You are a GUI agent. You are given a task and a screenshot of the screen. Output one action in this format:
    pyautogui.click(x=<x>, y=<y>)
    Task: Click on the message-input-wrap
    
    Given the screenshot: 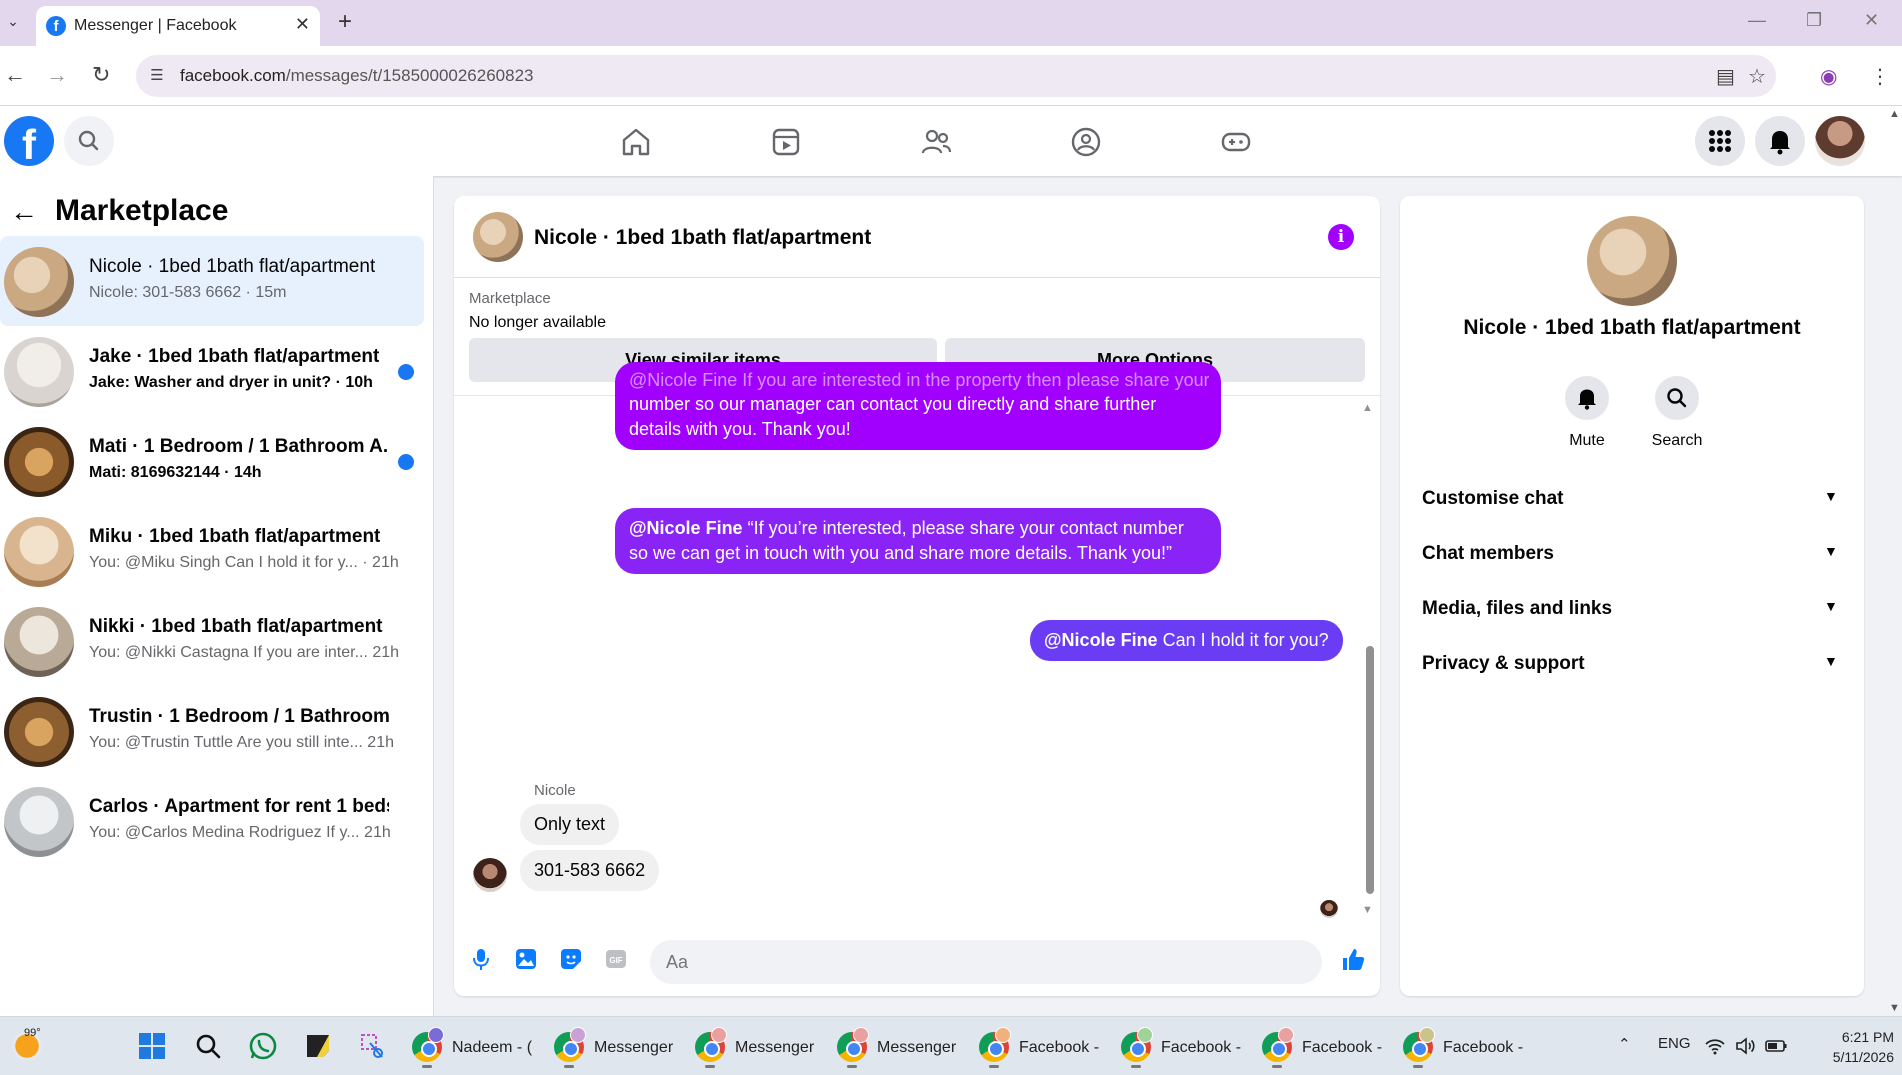 What is the action you would take?
    pyautogui.click(x=986, y=962)
    